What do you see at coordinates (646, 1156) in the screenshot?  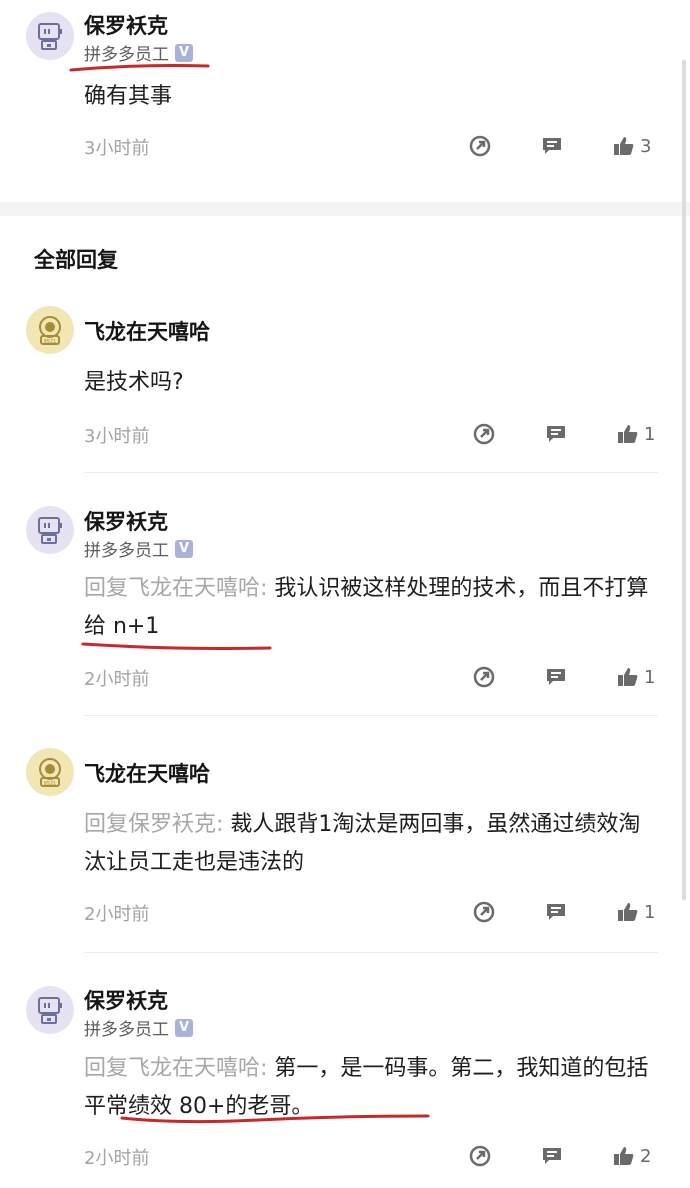 I see `like-count: 2` at bounding box center [646, 1156].